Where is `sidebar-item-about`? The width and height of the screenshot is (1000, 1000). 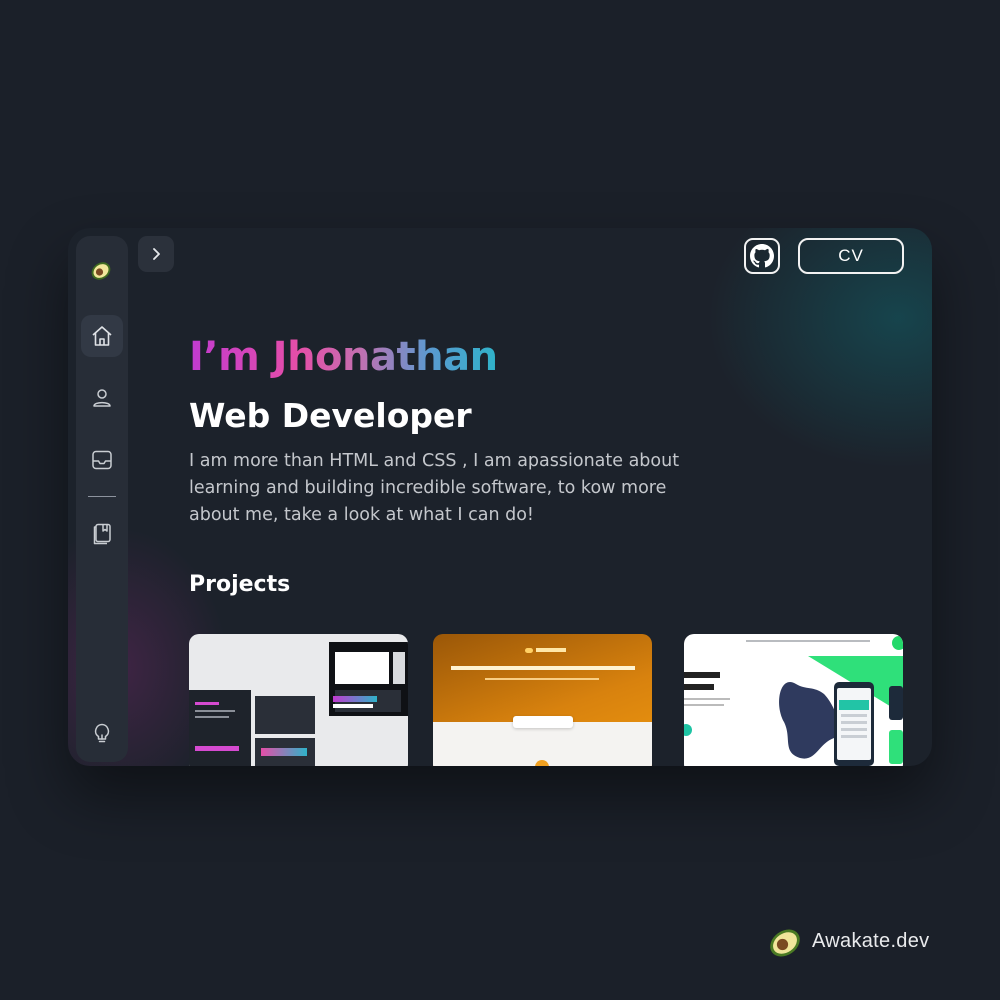
sidebar-item-about is located at coordinates (102, 398).